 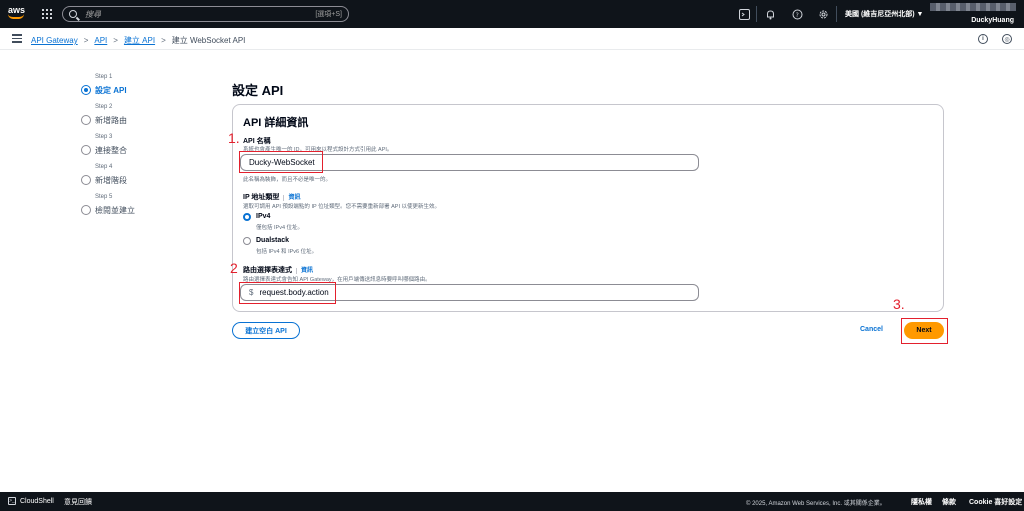 I want to click on panel-title: API 詳細資訊, so click(x=276, y=123).